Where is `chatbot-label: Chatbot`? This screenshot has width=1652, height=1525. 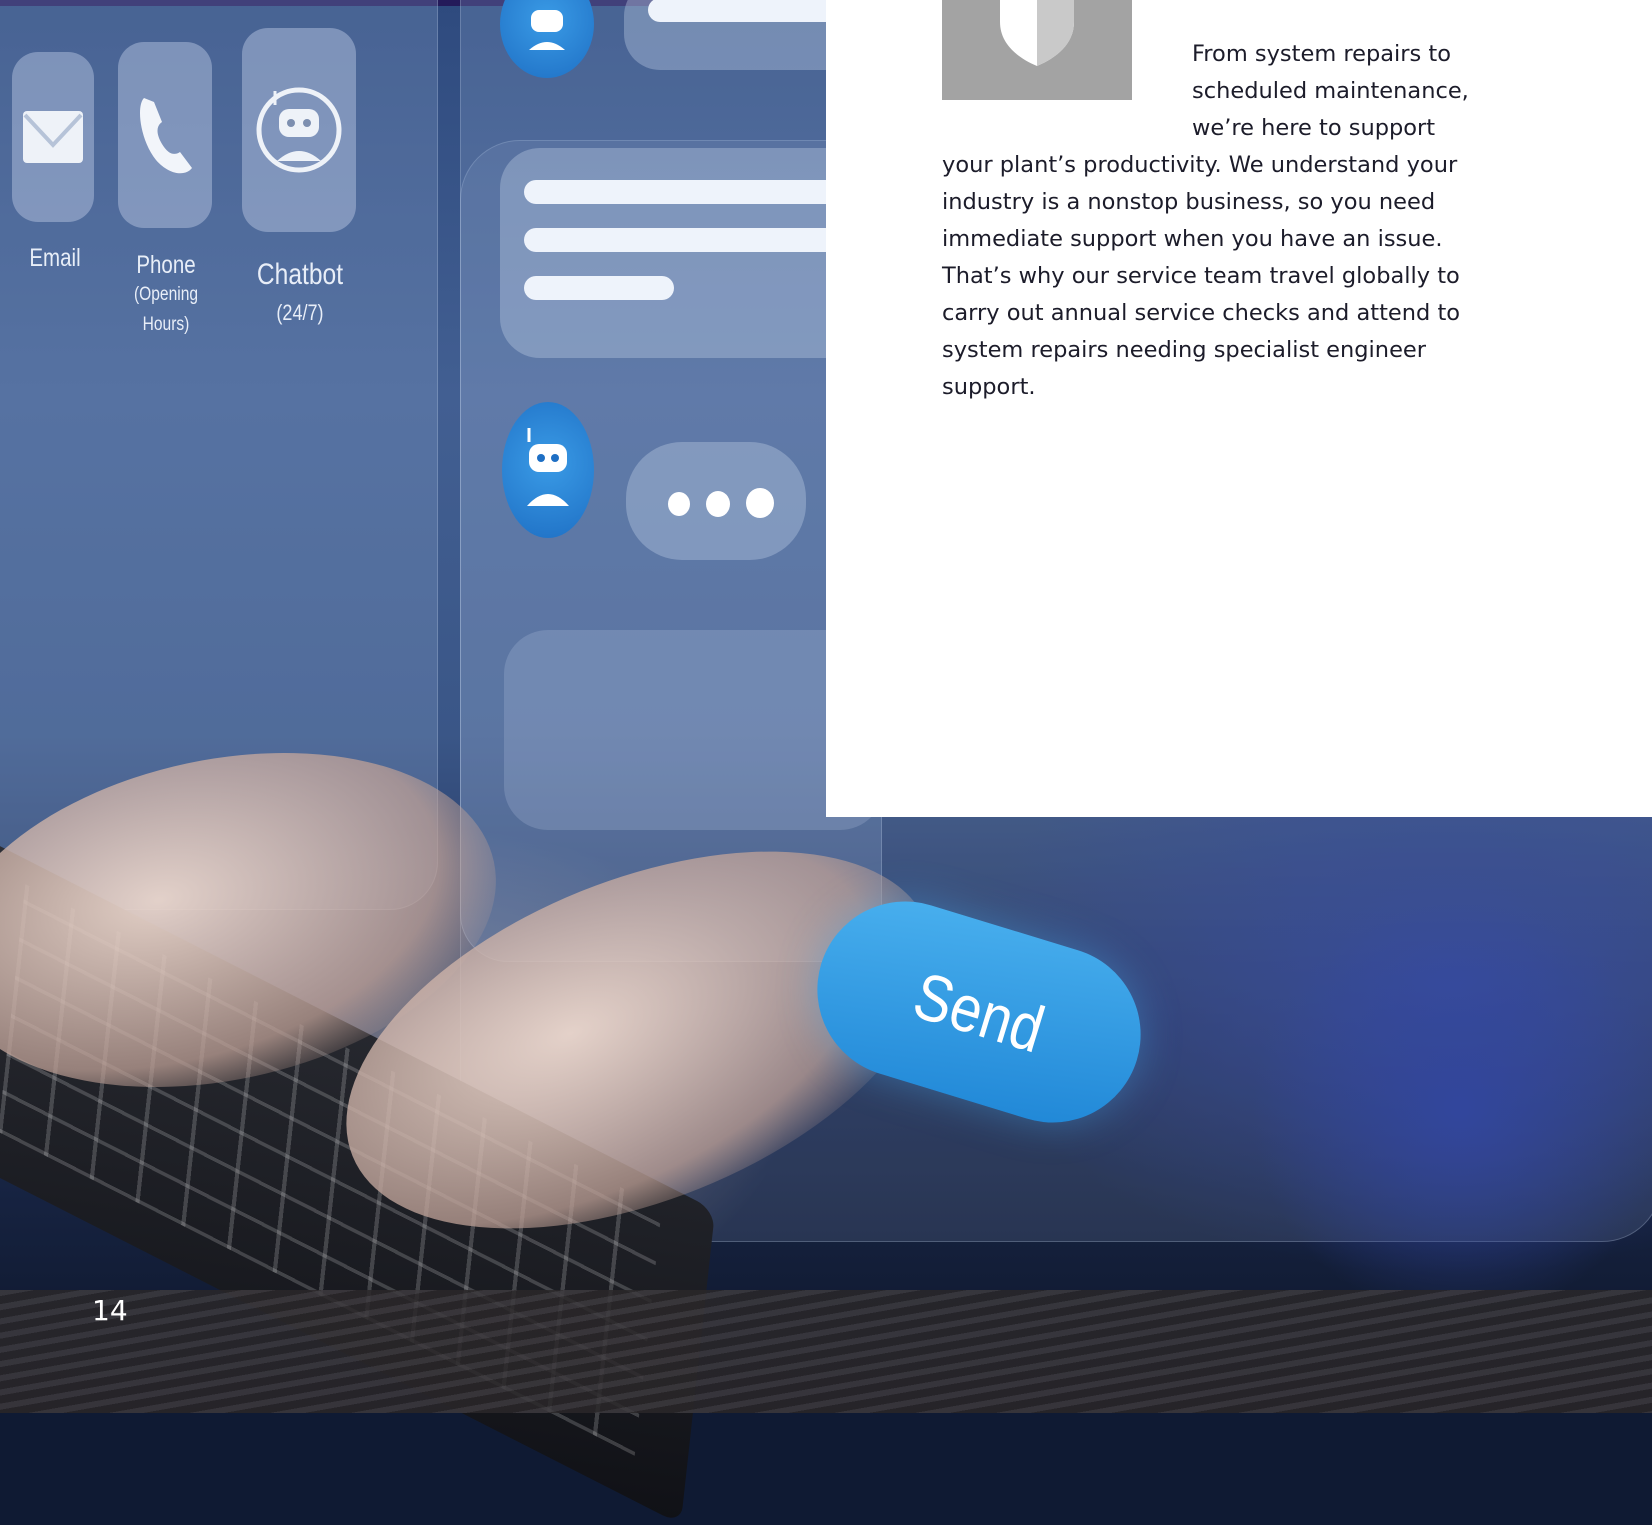
chatbot-label: Chatbot is located at coordinates (300, 274).